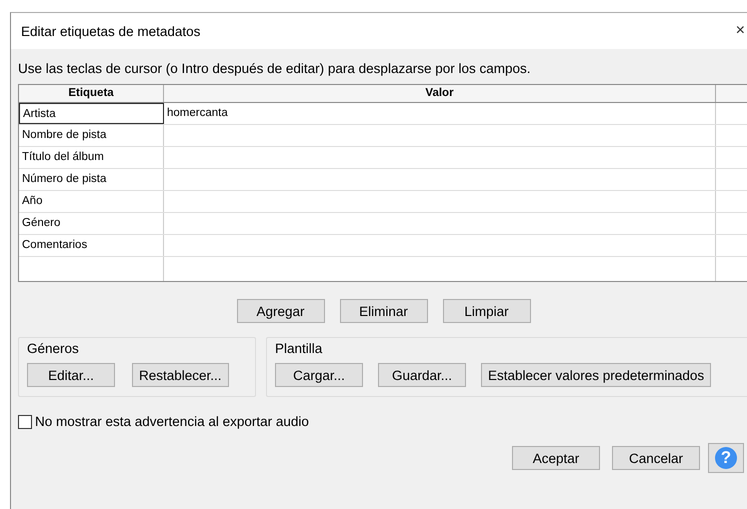  I want to click on button: Eliminar, so click(384, 311).